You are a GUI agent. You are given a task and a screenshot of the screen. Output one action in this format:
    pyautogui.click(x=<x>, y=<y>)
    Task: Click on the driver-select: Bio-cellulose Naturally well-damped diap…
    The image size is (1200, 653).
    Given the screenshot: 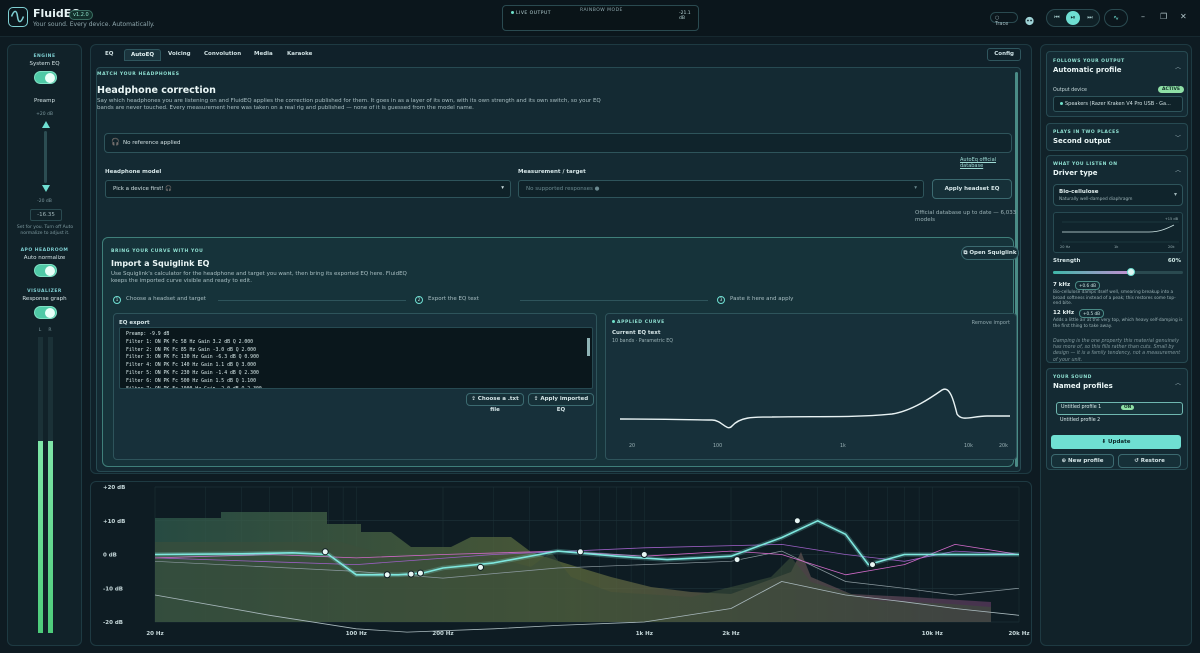 What is the action you would take?
    pyautogui.click(x=1118, y=195)
    